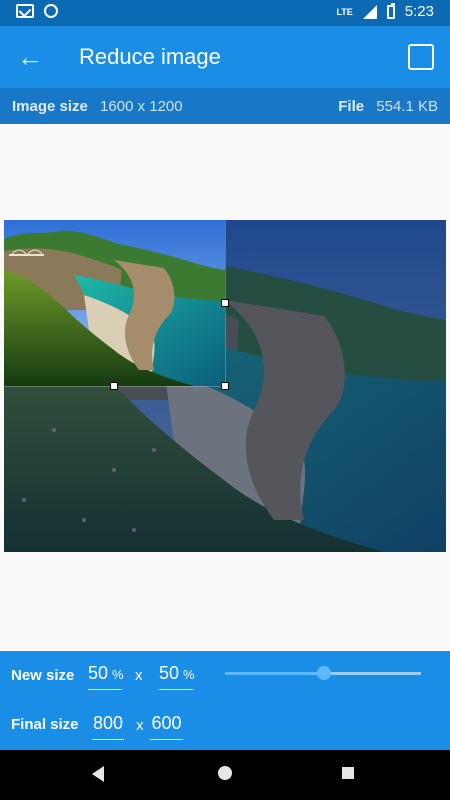  What do you see at coordinates (225, 725) in the screenshot?
I see `final-size-row: Final size 800 x 600` at bounding box center [225, 725].